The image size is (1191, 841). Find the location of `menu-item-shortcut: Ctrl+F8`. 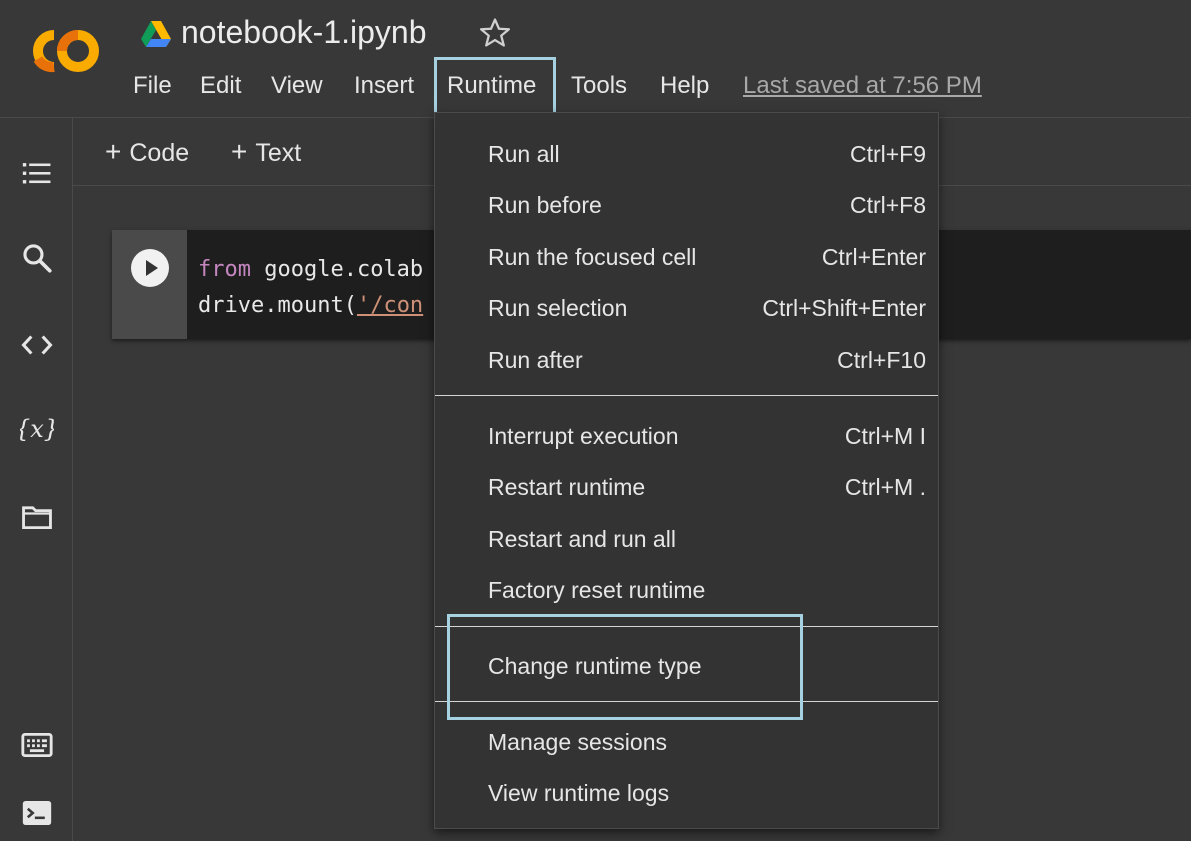

menu-item-shortcut: Ctrl+F8 is located at coordinates (887, 205).